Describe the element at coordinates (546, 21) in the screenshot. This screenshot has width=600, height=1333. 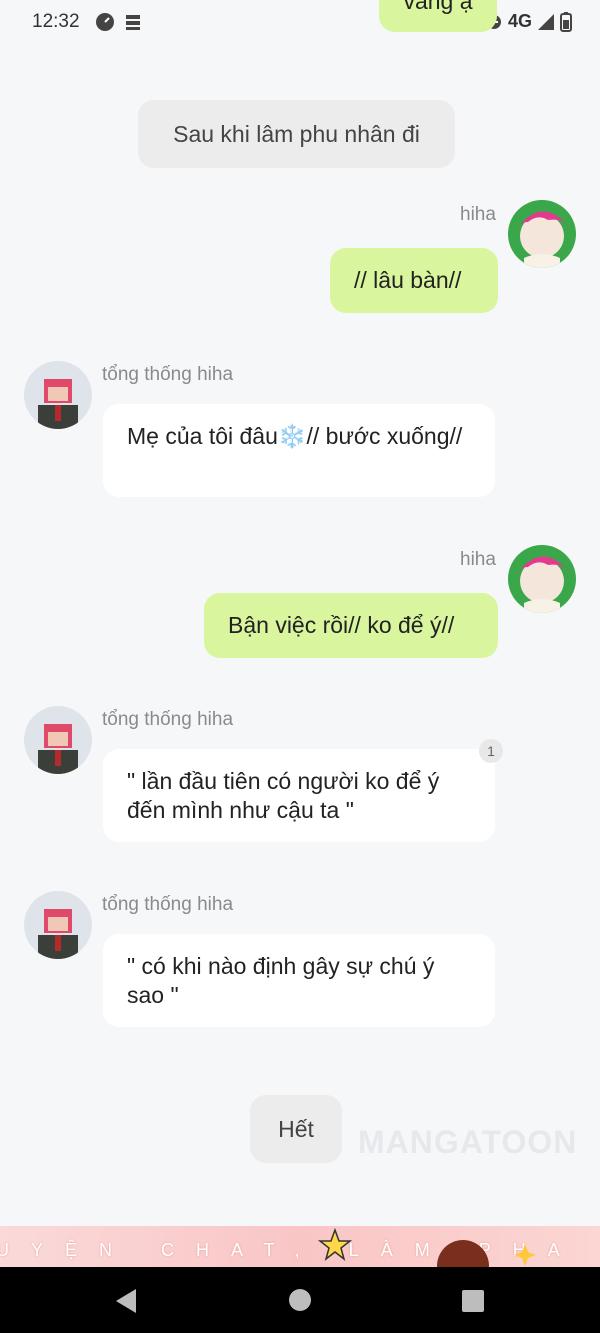
I see `signal-icon` at that location.